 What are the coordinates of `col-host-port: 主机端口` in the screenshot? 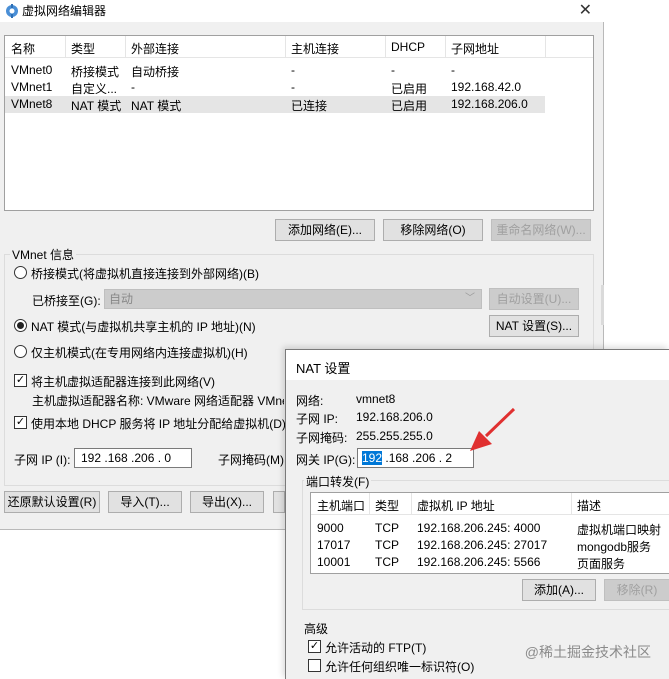 It's located at (341, 505).